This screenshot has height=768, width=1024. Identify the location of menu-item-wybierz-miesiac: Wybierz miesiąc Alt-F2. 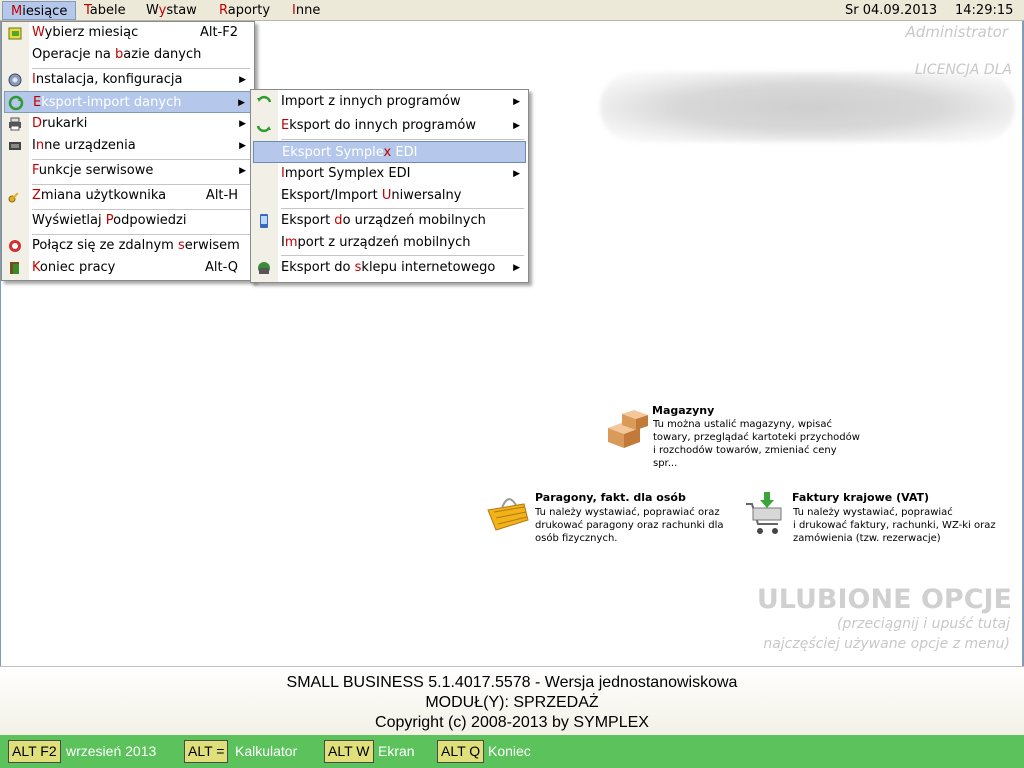
(128, 33).